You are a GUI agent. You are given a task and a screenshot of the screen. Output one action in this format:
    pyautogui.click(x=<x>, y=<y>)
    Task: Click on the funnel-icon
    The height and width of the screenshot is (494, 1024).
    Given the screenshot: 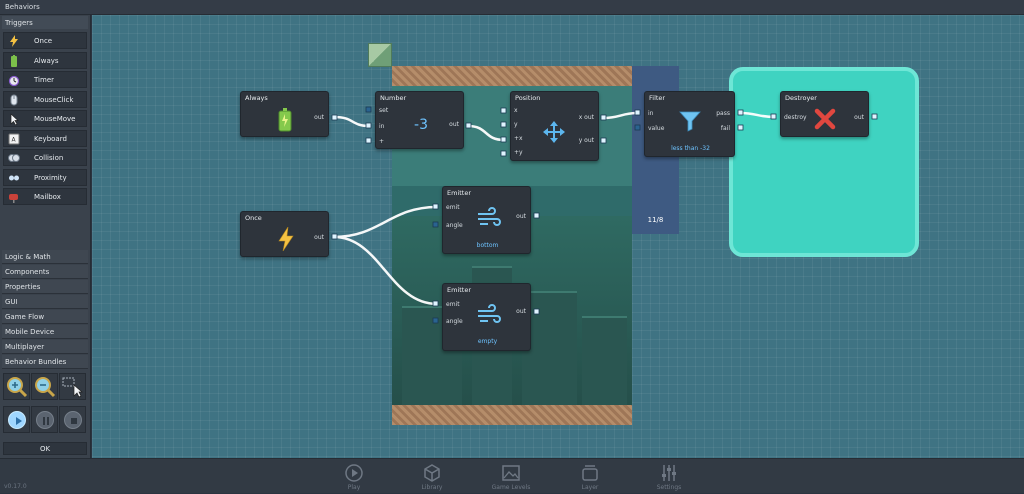 What is the action you would take?
    pyautogui.click(x=690, y=122)
    